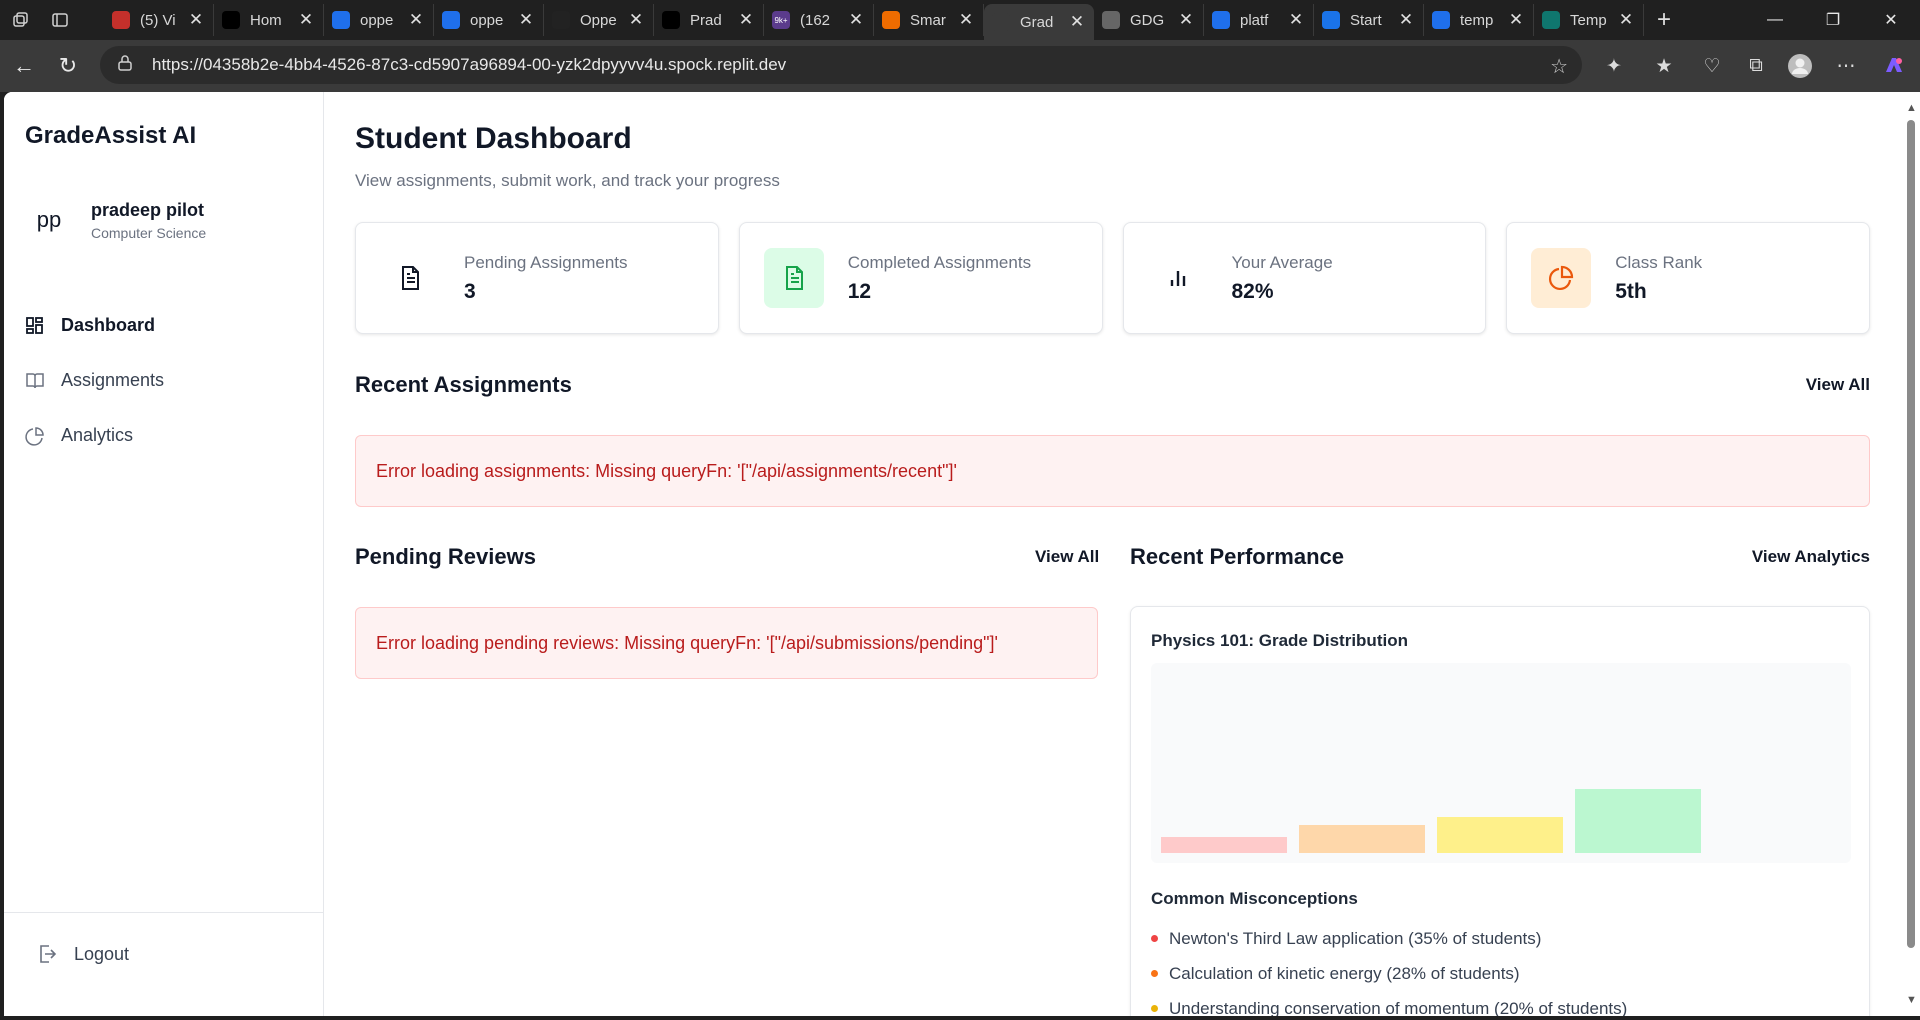  Describe the element at coordinates (159, 20) in the screenshot. I see `browser-tab: (5) Vi ✕` at that location.